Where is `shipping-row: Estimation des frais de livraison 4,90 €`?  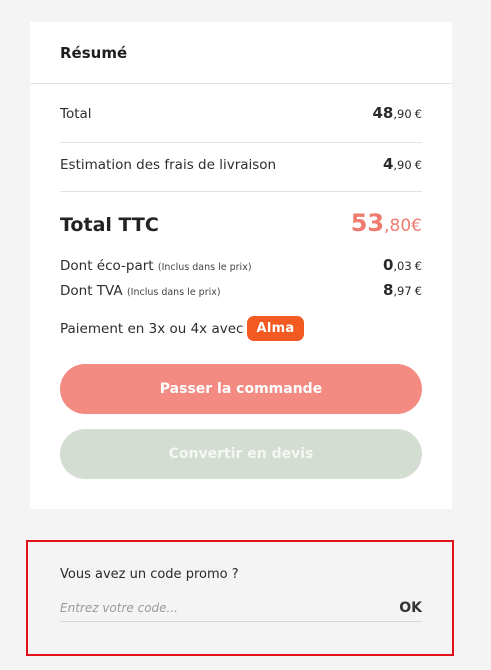
shipping-row: Estimation des frais de livraison 4,90 € is located at coordinates (241, 164).